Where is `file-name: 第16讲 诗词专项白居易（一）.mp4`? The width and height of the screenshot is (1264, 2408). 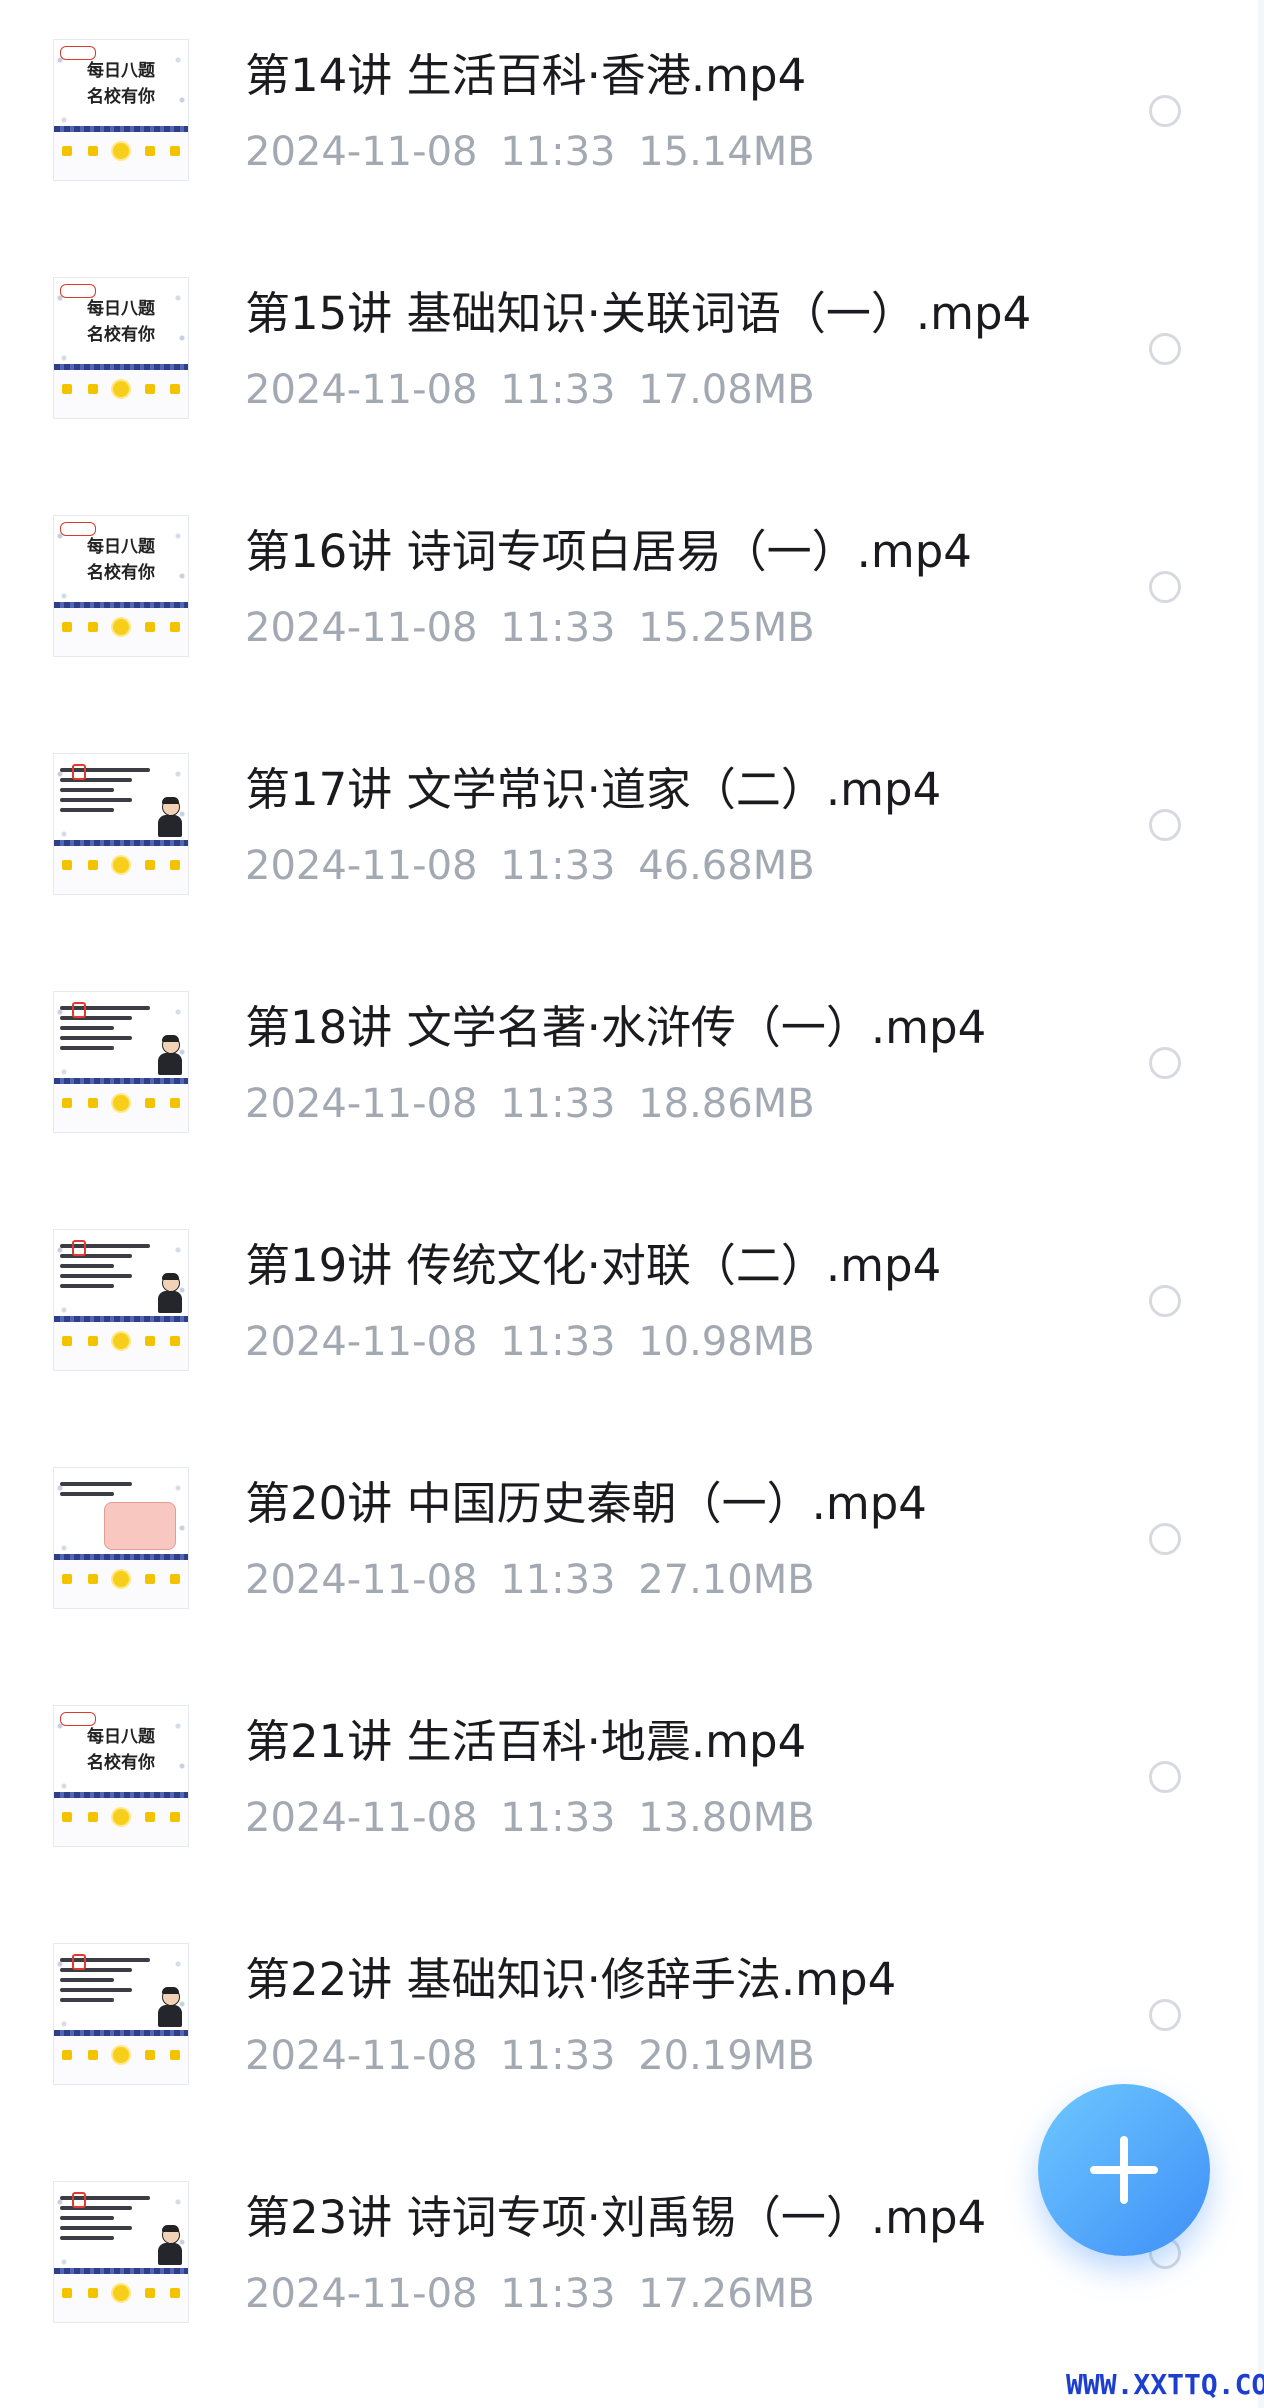
file-name: 第16讲 诗词专项白居易（一）.mp4 is located at coordinates (608, 551).